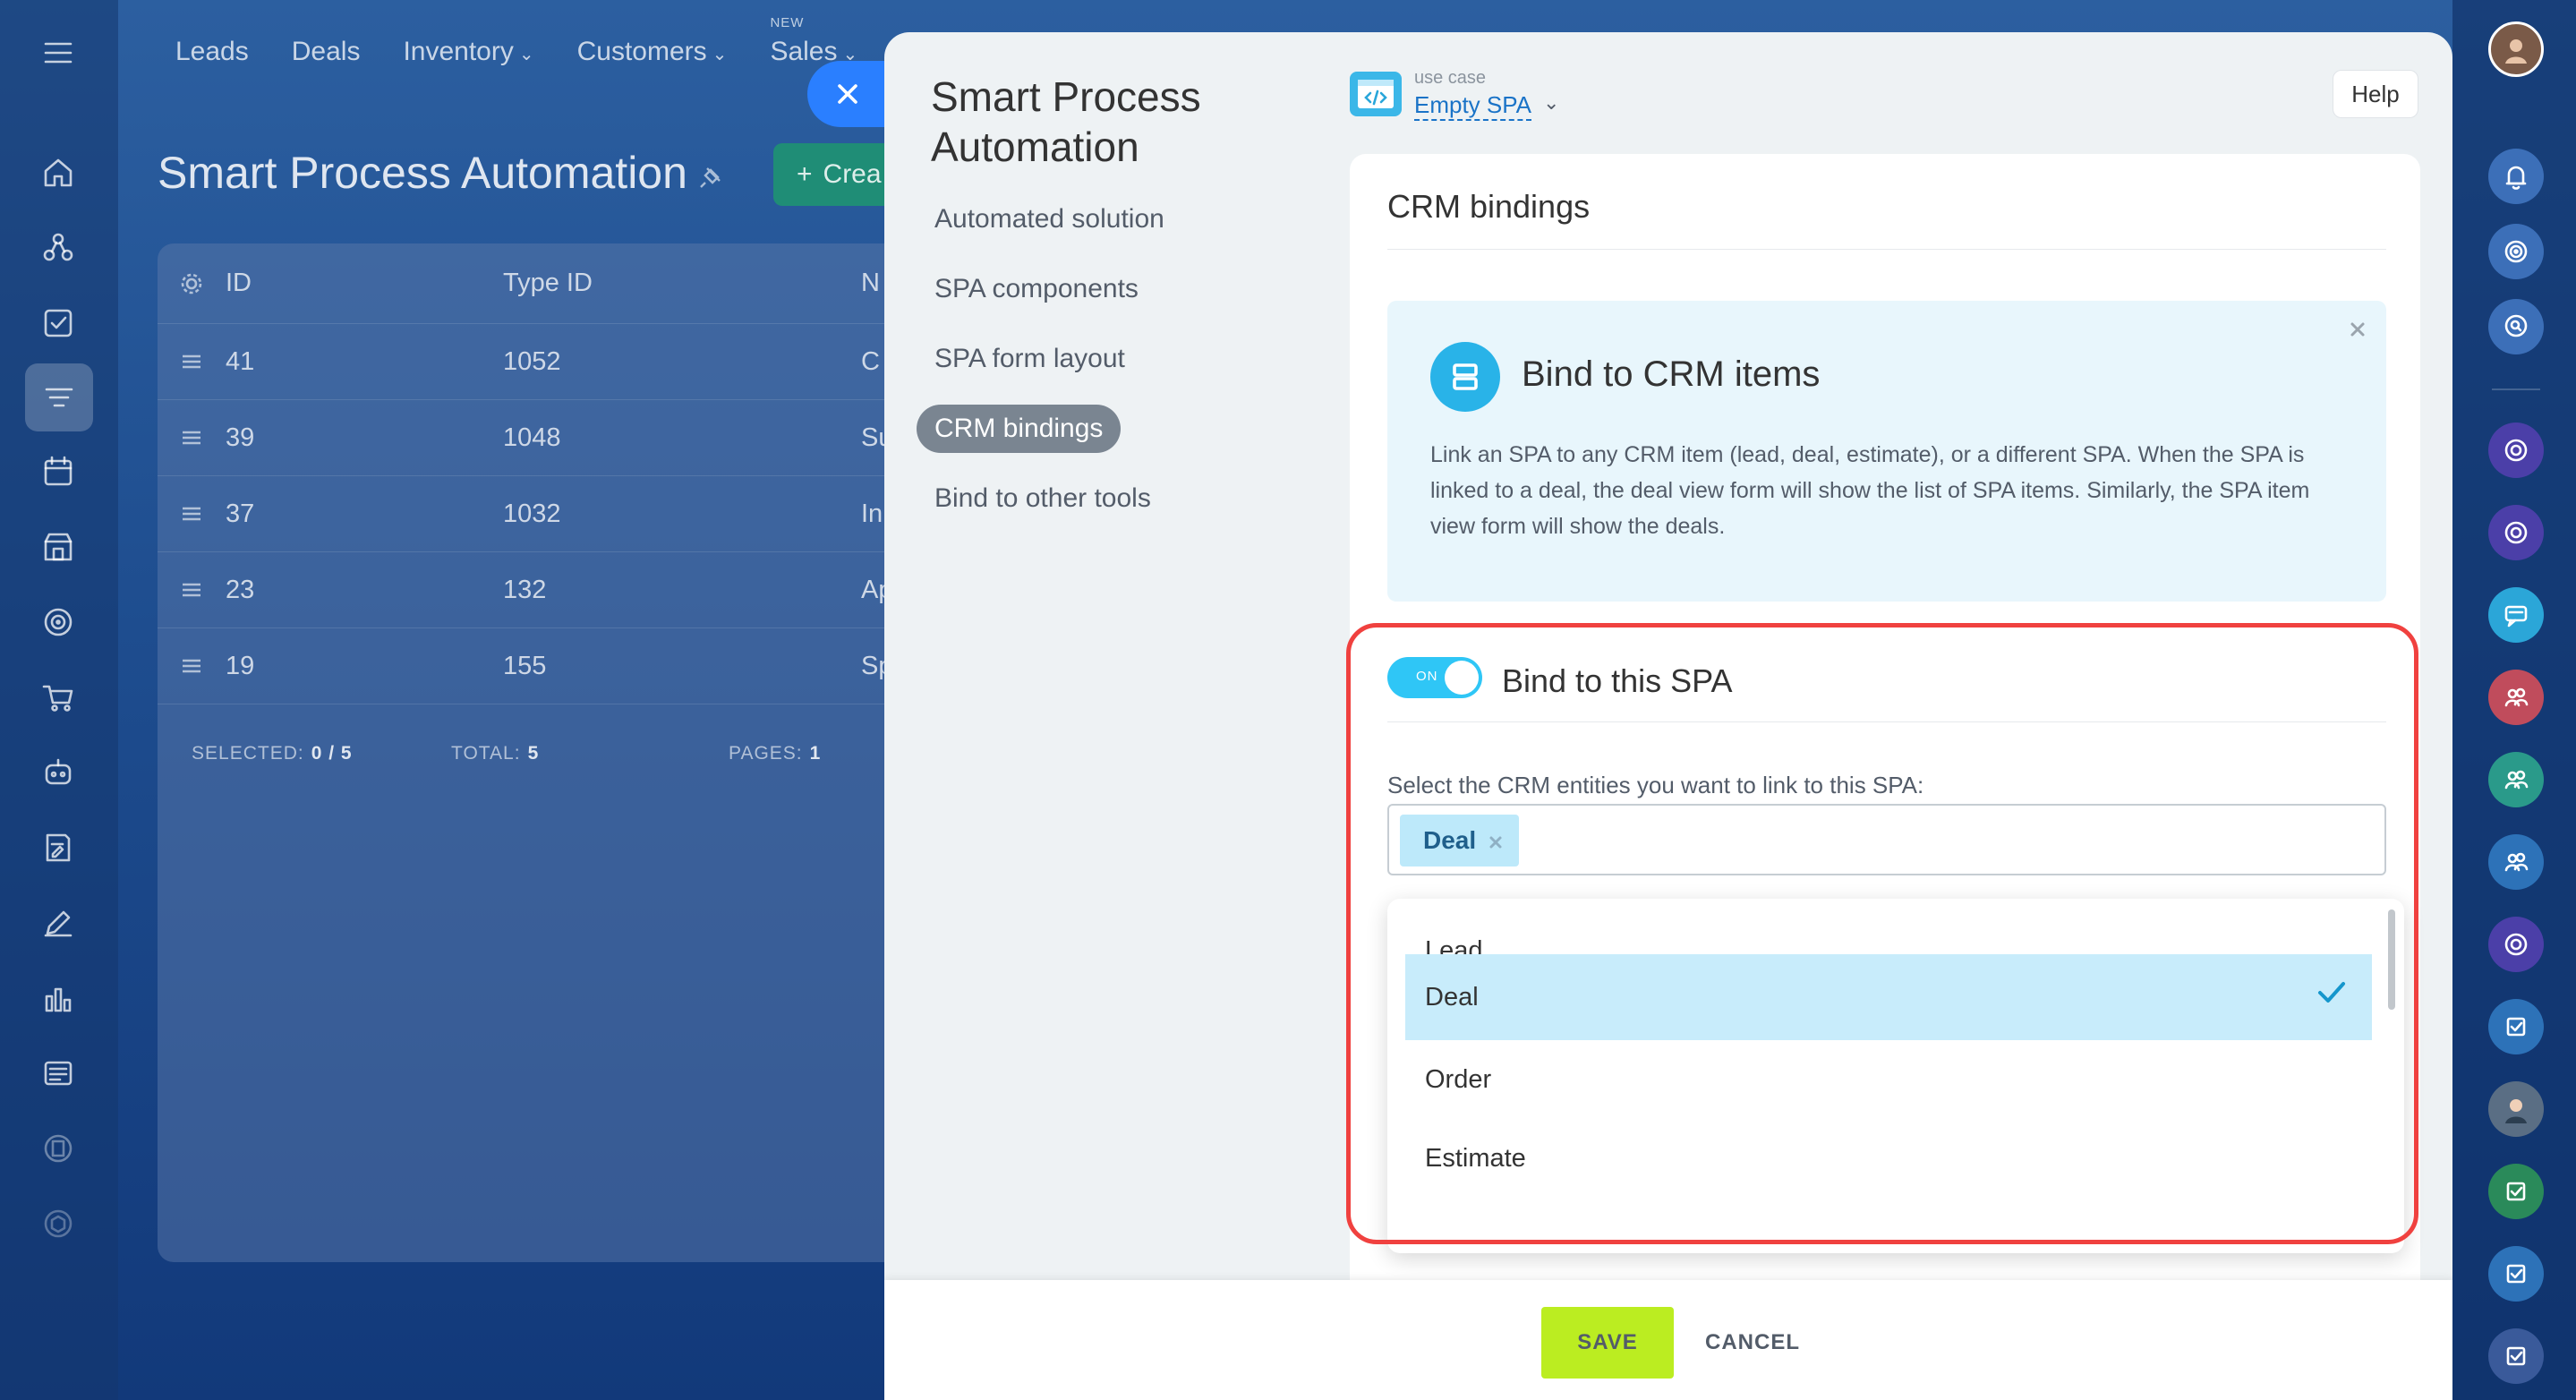  What do you see at coordinates (58, 53) in the screenshot?
I see `menu-icon` at bounding box center [58, 53].